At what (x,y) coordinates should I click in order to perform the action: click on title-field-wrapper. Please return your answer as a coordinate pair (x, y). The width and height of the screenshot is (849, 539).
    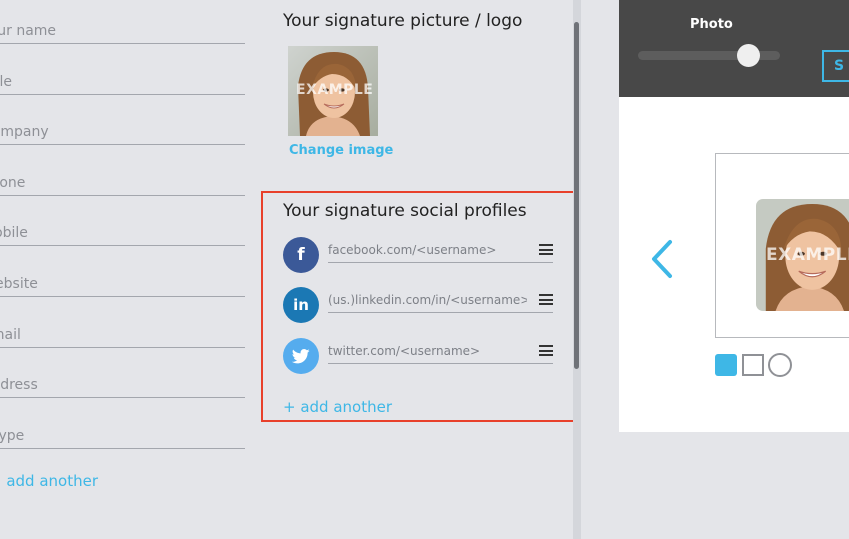
    Looking at the image, I should click on (122, 83).